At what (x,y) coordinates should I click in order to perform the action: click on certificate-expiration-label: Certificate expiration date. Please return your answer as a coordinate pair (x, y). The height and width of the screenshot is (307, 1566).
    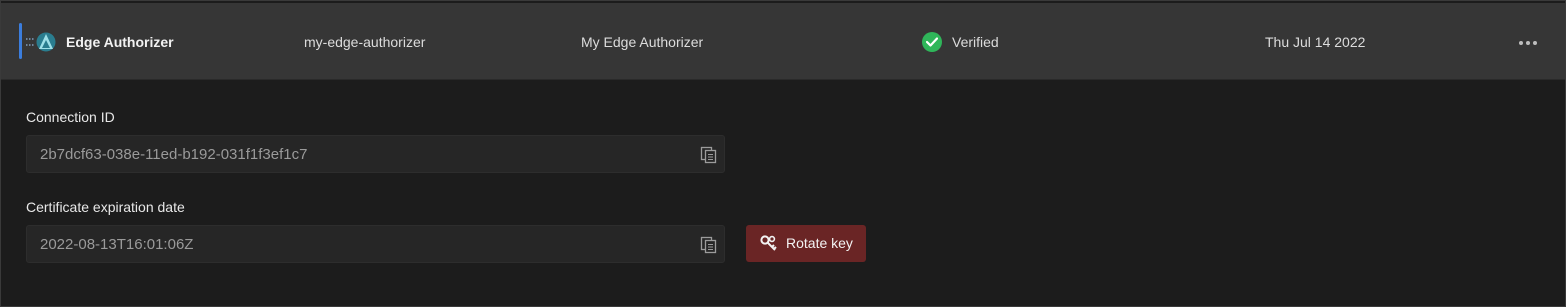
    Looking at the image, I should click on (105, 207).